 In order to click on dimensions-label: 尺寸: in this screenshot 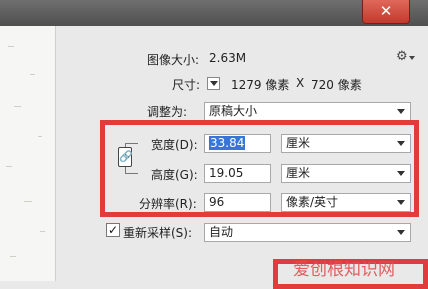, I will do `click(186, 85)`.